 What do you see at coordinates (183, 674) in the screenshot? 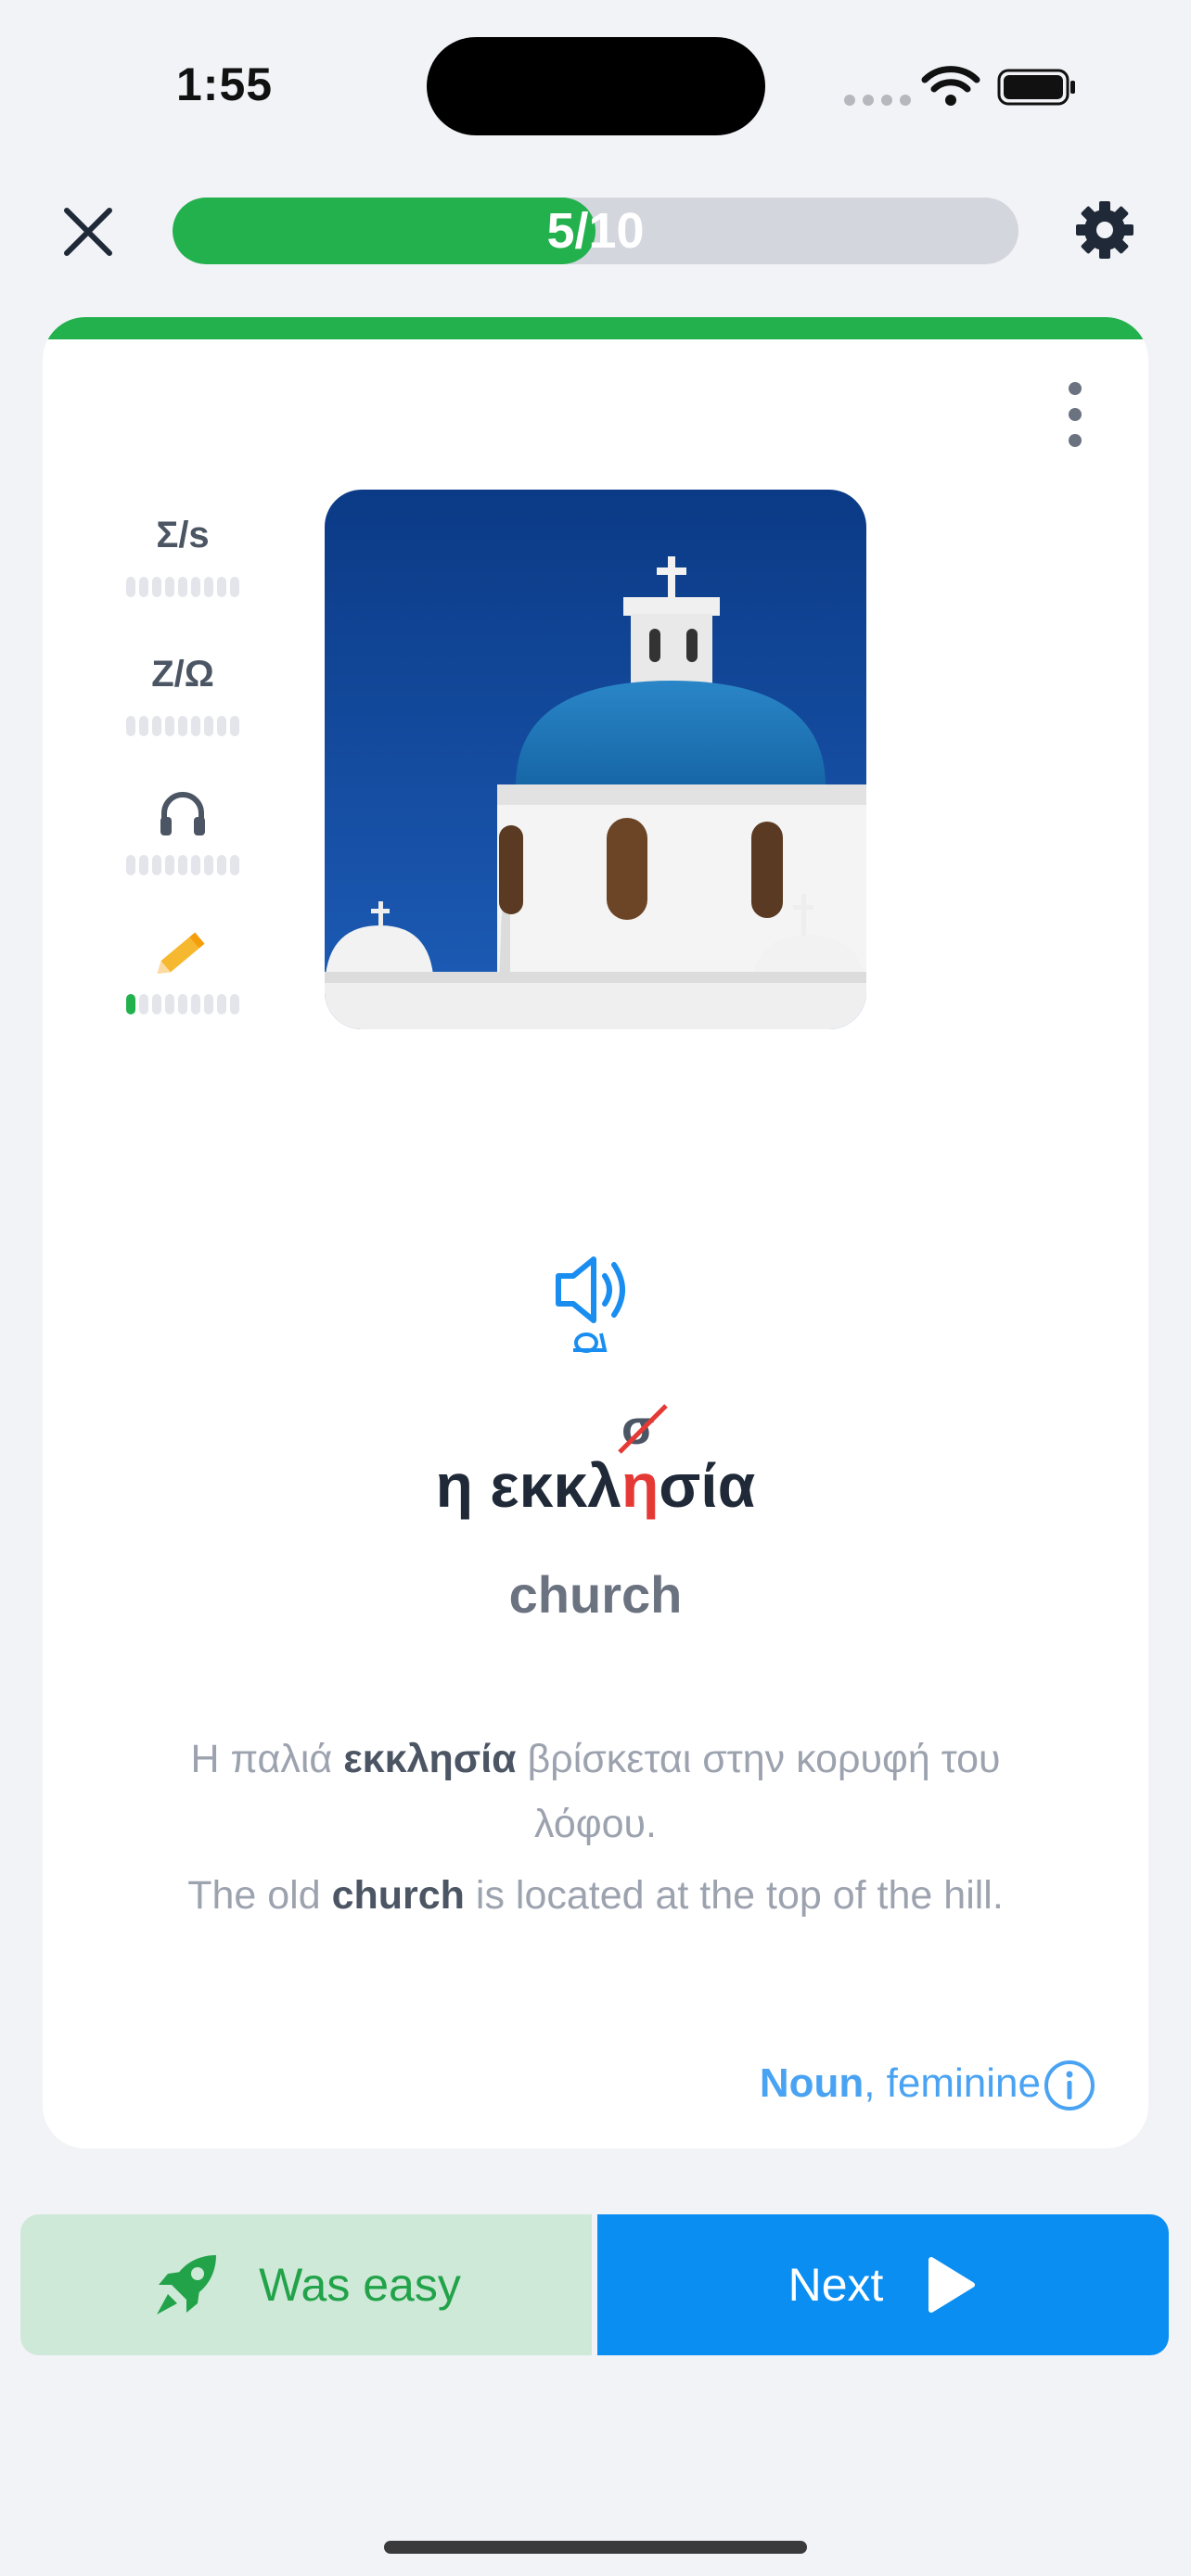
I see `zeta-omega-icon: Z/Ω` at bounding box center [183, 674].